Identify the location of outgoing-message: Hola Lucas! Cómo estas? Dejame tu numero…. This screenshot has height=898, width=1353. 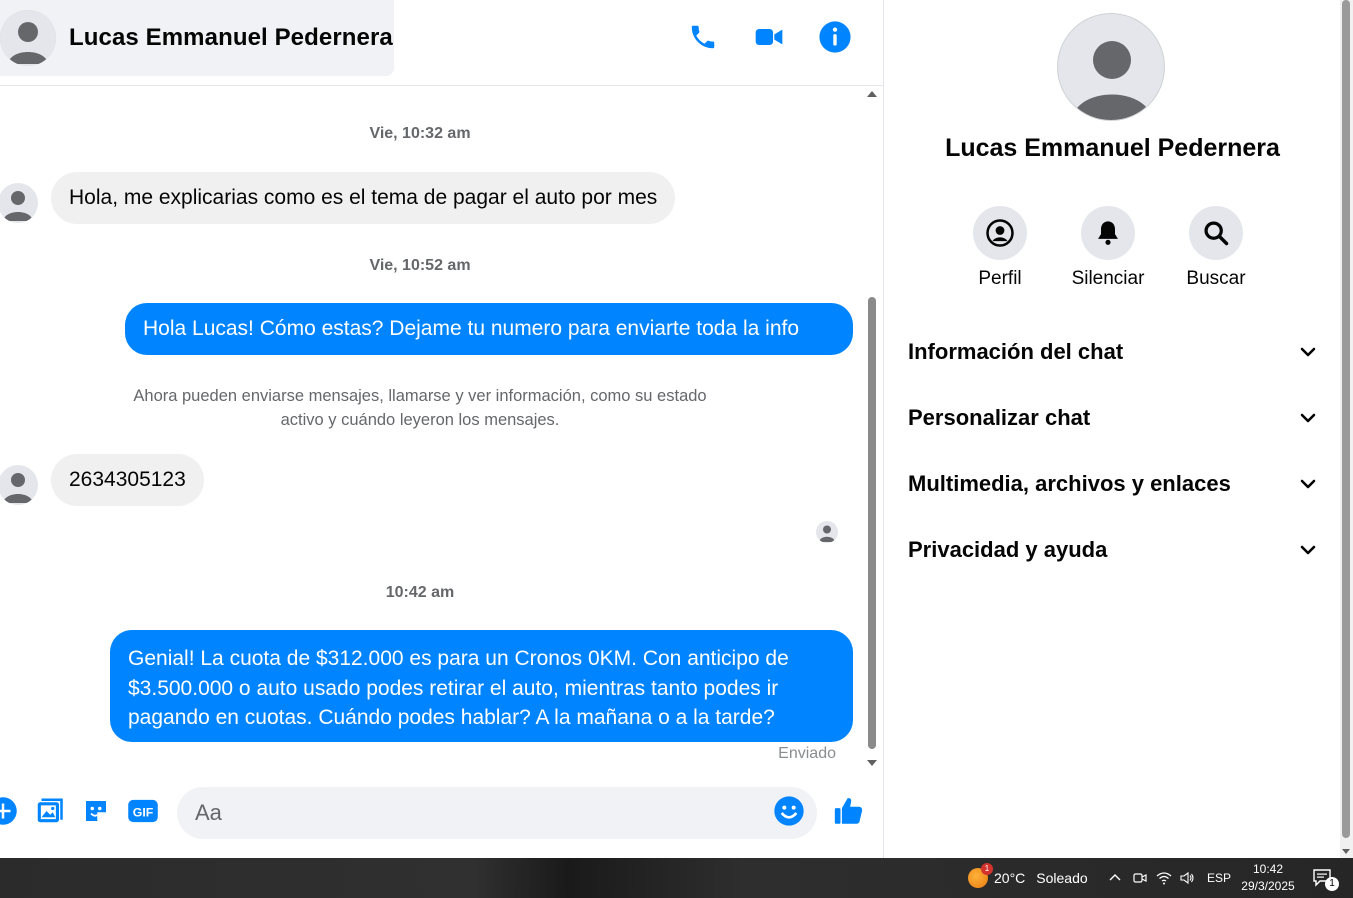
(489, 329).